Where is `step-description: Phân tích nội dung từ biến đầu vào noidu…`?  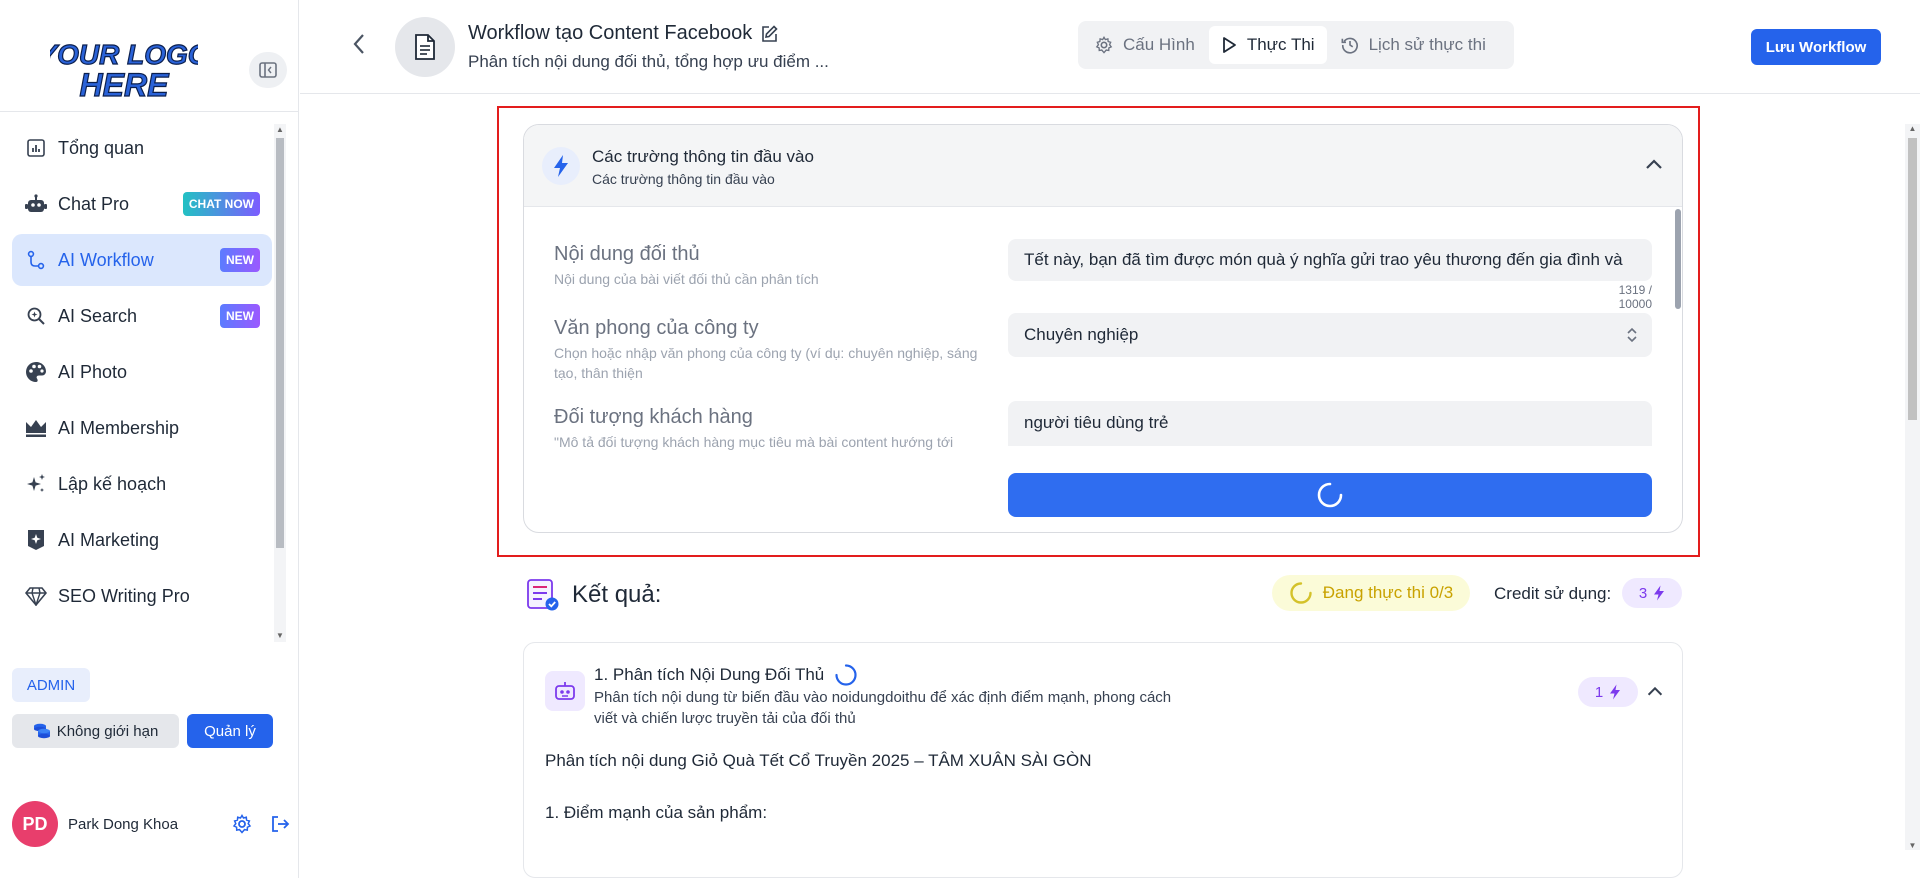 step-description: Phân tích nội dung từ biến đầu vào noidu… is located at coordinates (883, 708).